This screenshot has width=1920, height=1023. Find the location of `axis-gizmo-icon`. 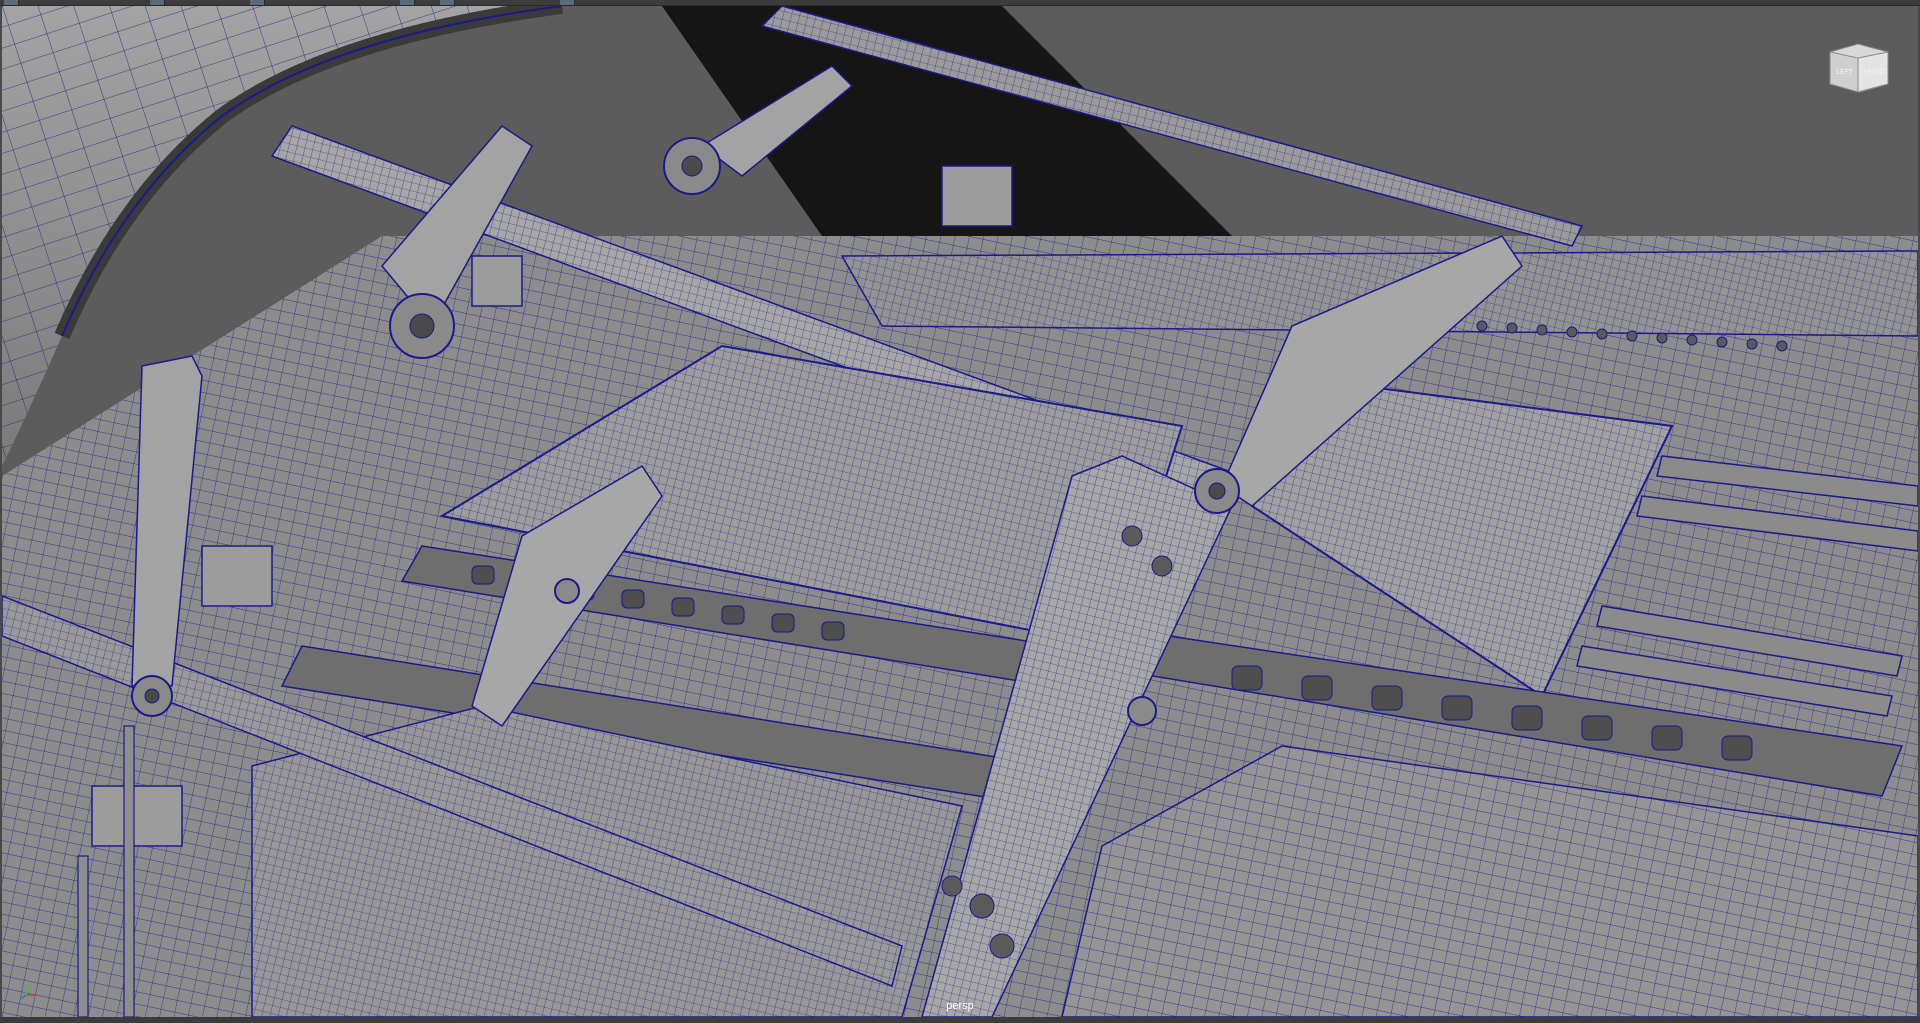

axis-gizmo-icon is located at coordinates (29, 991).